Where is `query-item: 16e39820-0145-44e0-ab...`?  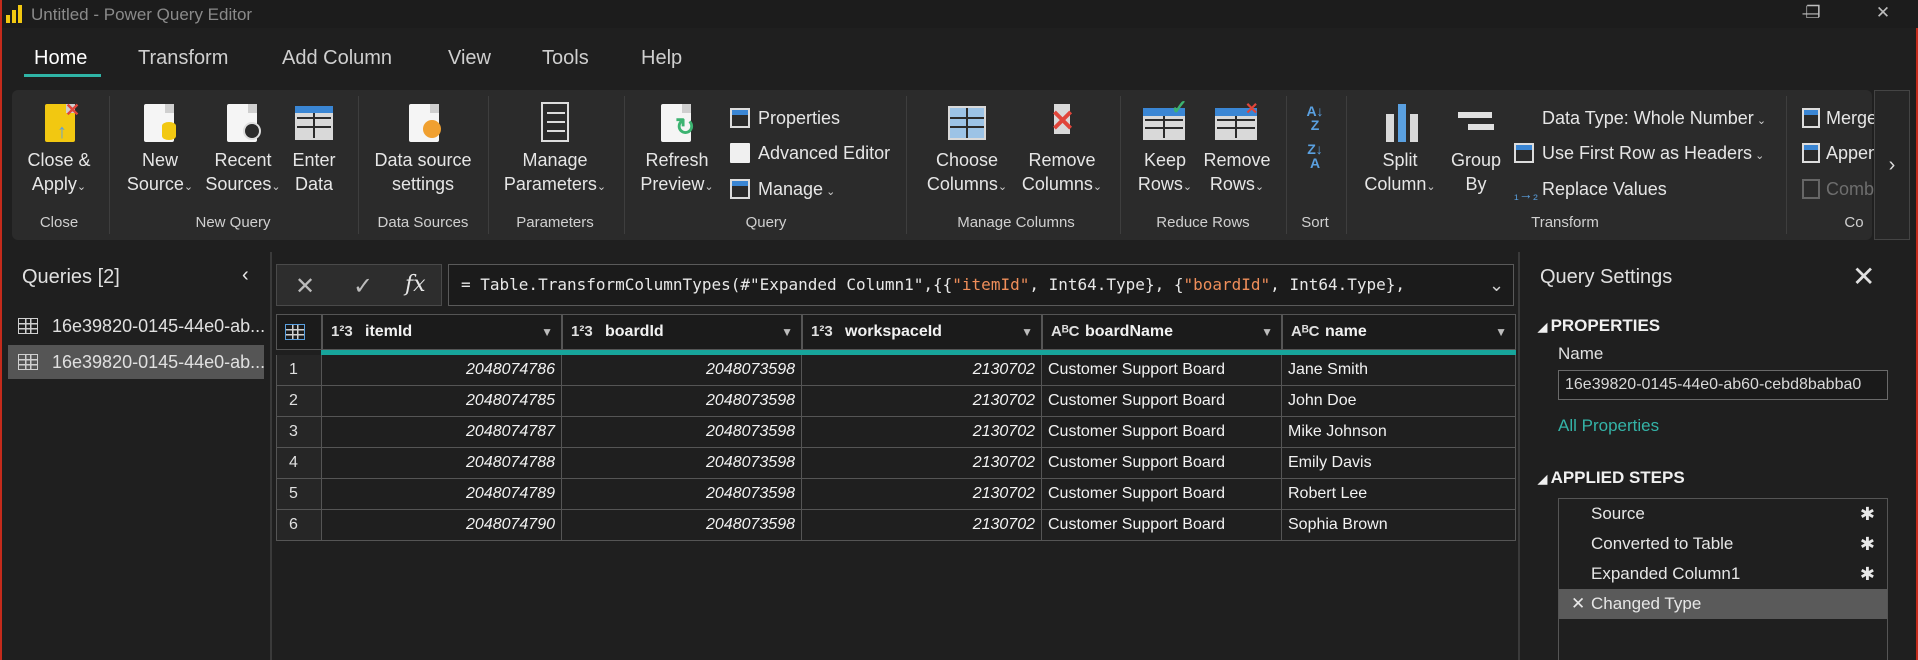
query-item: 16e39820-0145-44e0-ab... is located at coordinates (136, 326).